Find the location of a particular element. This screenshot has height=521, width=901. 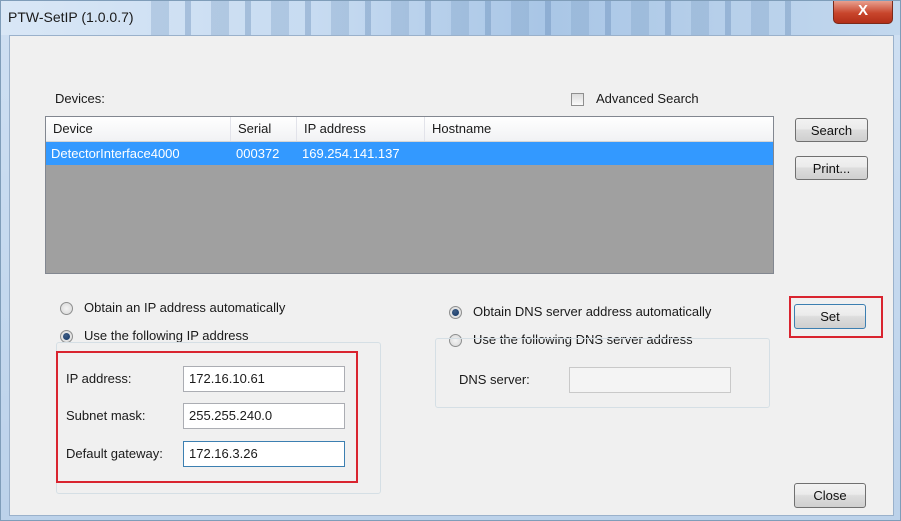

dns-server-label: DNS server: is located at coordinates (494, 379).